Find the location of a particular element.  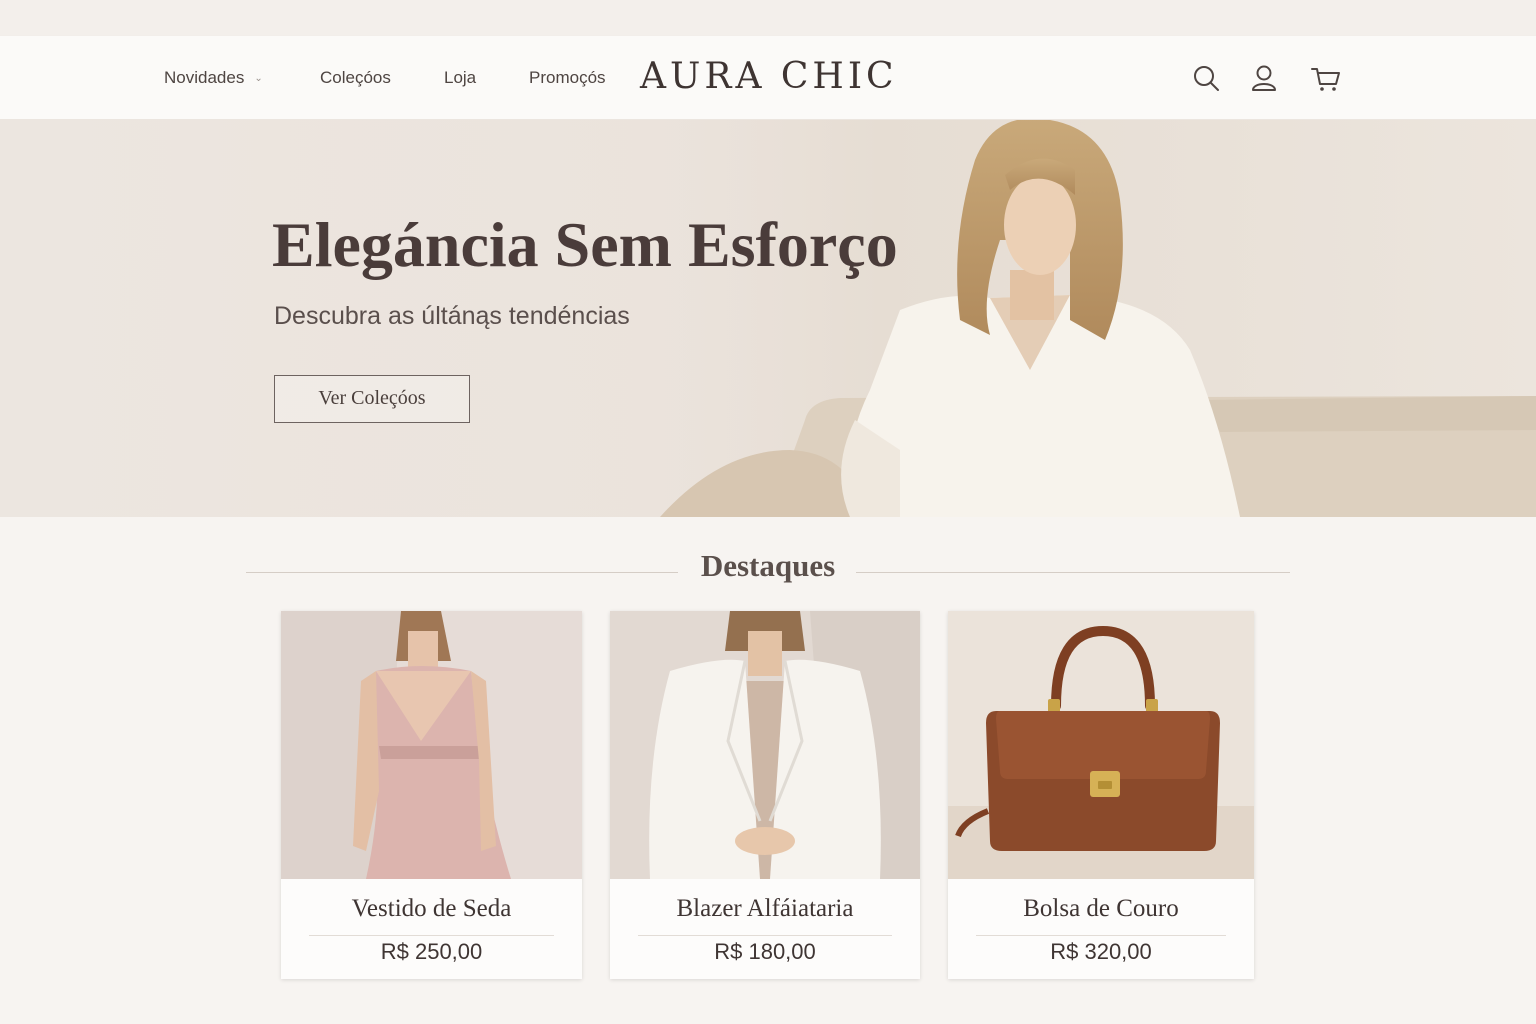

brand-logo: AURA CHIC is located at coordinates (767, 78).